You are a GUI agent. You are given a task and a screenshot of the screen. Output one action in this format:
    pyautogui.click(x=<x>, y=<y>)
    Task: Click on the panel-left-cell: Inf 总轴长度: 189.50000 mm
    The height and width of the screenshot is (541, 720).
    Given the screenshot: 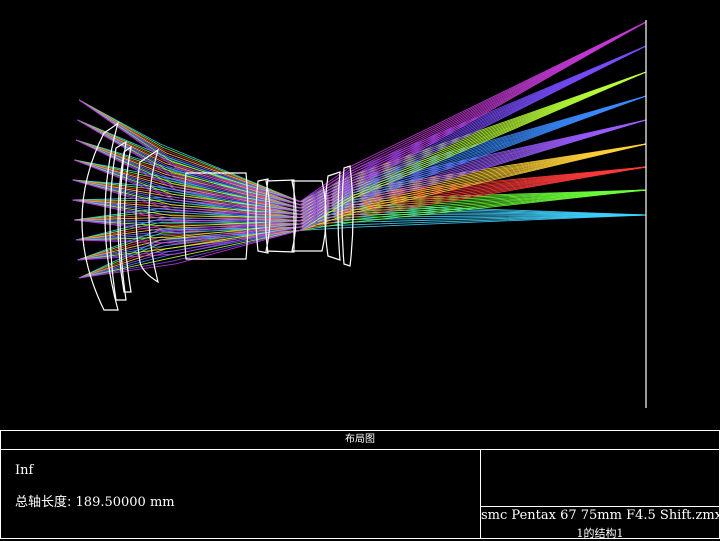 What is the action you would take?
    pyautogui.click(x=241, y=494)
    